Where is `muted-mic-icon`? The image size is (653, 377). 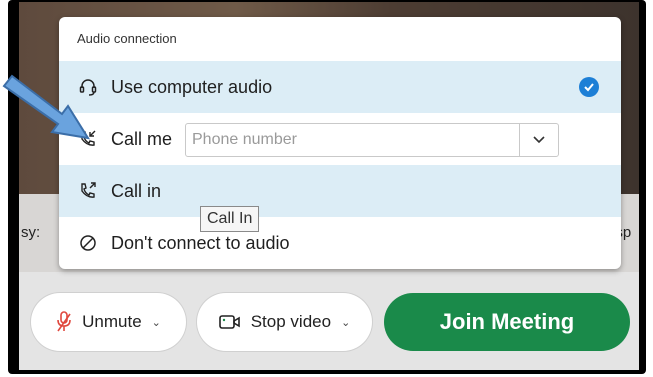
muted-mic-icon is located at coordinates (64, 322).